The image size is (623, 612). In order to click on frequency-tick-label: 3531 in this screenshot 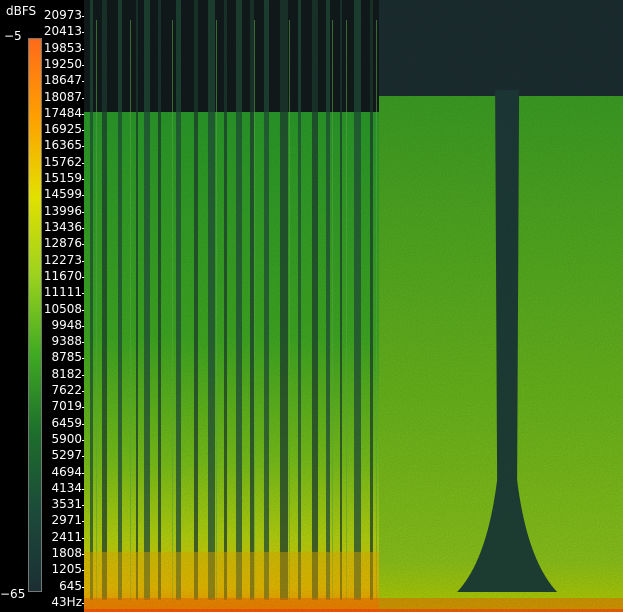, I will do `click(66, 504)`.